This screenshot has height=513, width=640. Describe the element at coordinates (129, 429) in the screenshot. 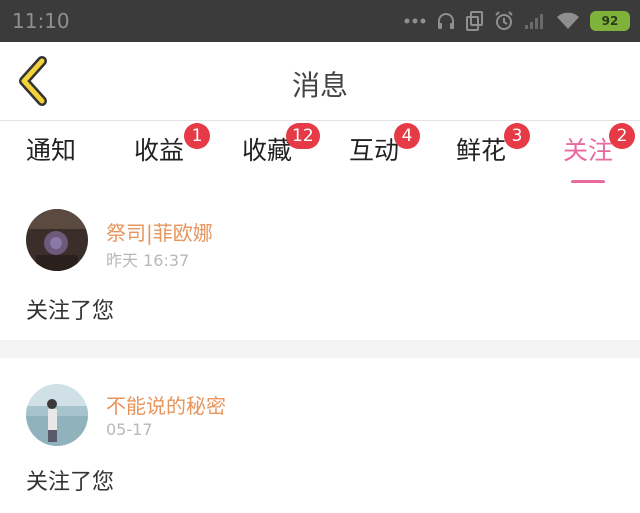

I see `message-time: 05-17` at that location.